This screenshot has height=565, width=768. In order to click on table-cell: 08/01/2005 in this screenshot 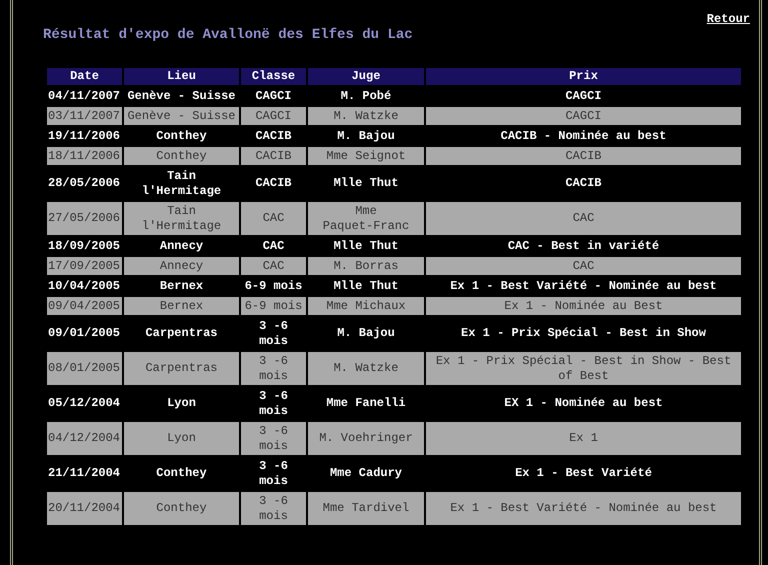, I will do `click(84, 368)`.